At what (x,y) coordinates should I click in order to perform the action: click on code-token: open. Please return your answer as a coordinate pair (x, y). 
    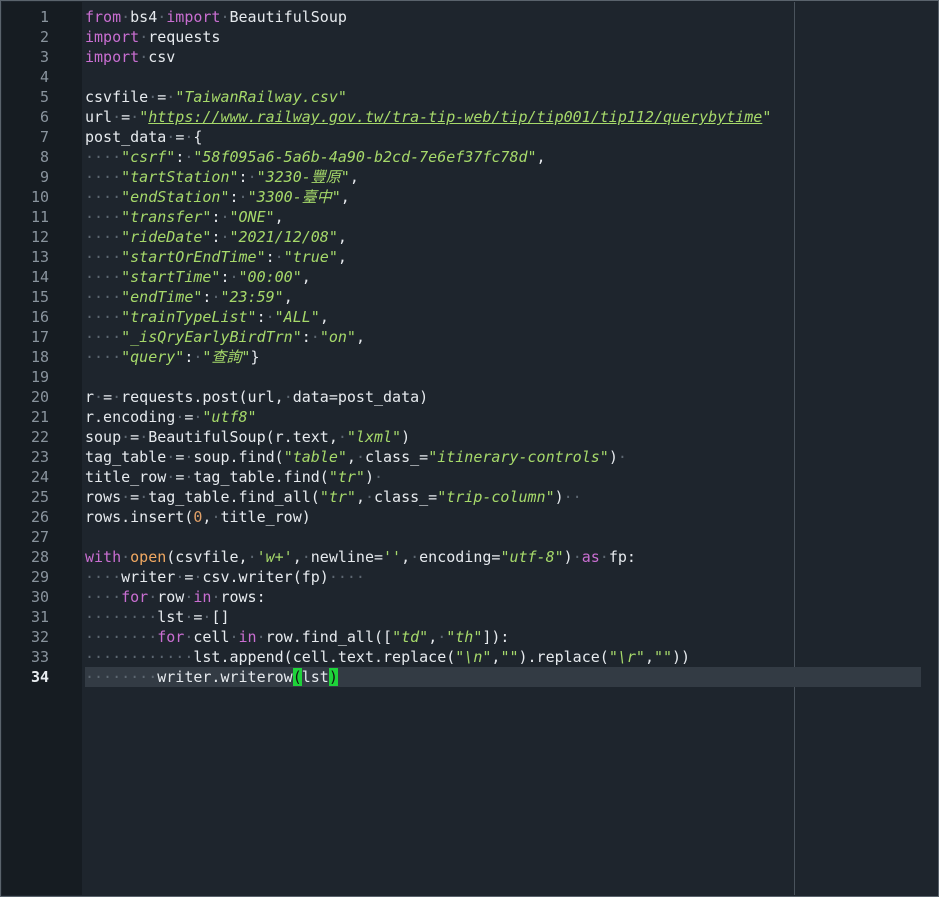
    Looking at the image, I should click on (148, 557).